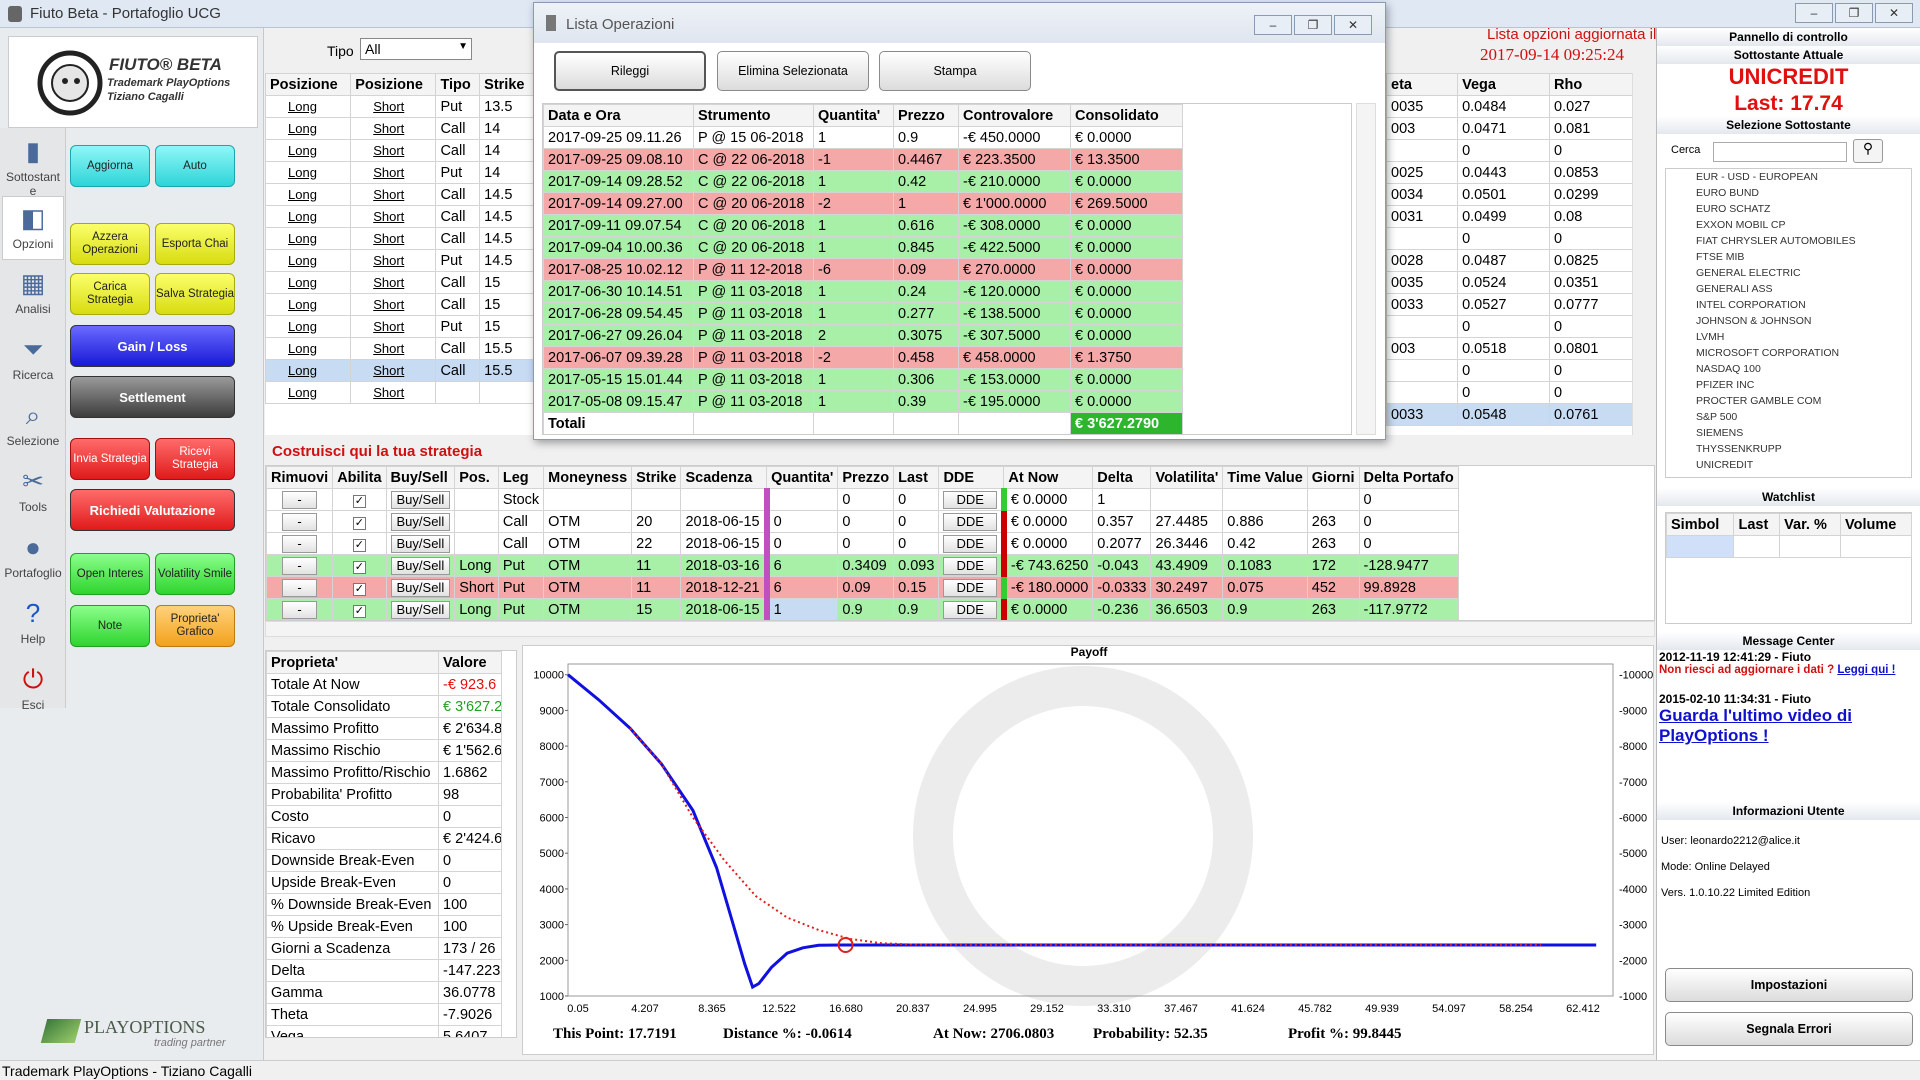 The image size is (1920, 1080). What do you see at coordinates (862, 499) in the screenshot?
I see `strategy-row: - ✓ Buy/Sell Stock 0 0 DDE € 0.0000 1 0` at bounding box center [862, 499].